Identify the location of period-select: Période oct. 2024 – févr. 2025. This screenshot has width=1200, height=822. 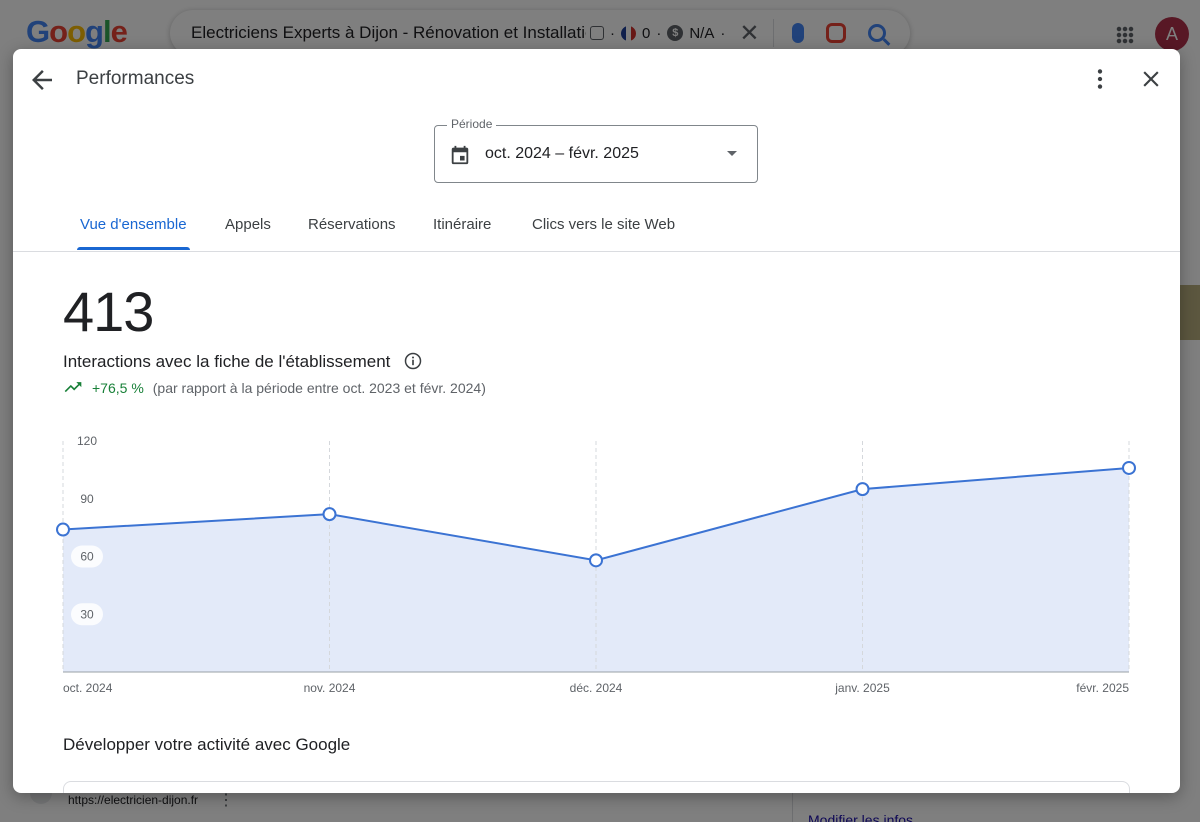
(596, 150).